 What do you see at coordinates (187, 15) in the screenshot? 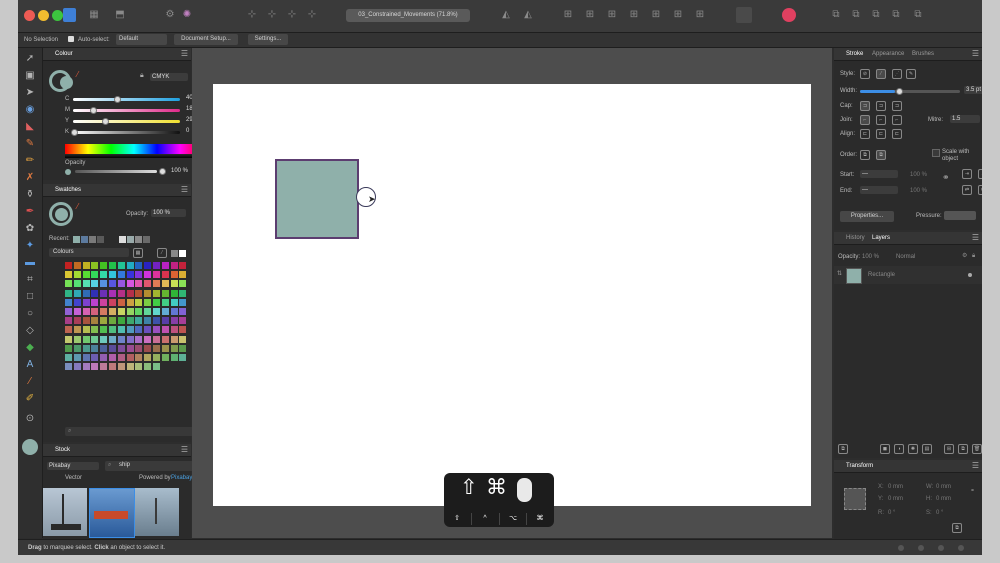
I see `settings-icon: ✺` at bounding box center [187, 15].